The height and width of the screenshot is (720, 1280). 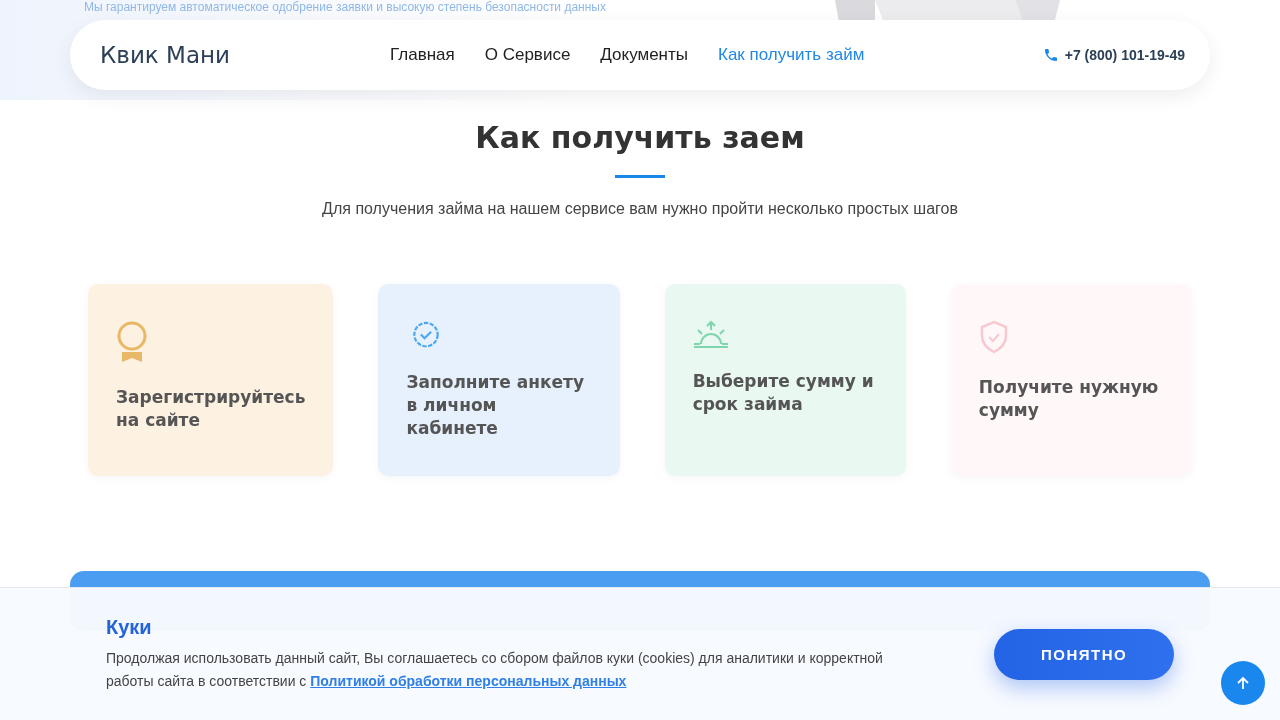 I want to click on step-text: Получите нужную сумму, so click(x=1069, y=399).